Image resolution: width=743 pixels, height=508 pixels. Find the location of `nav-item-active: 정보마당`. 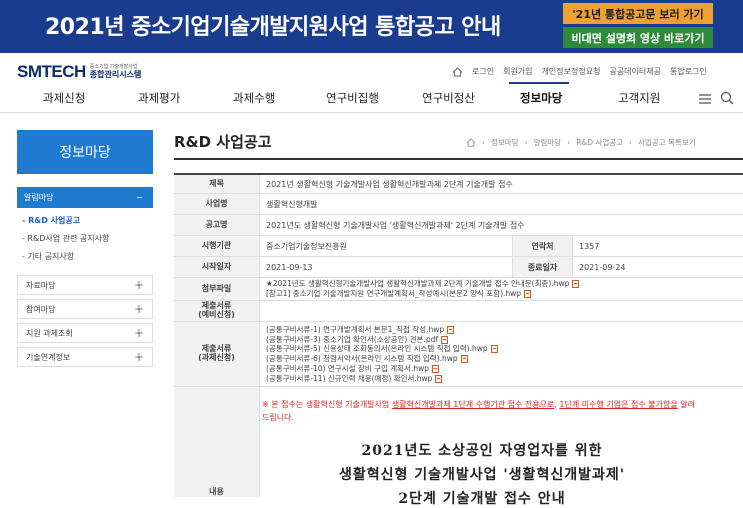

nav-item-active: 정보마당 is located at coordinates (541, 98).